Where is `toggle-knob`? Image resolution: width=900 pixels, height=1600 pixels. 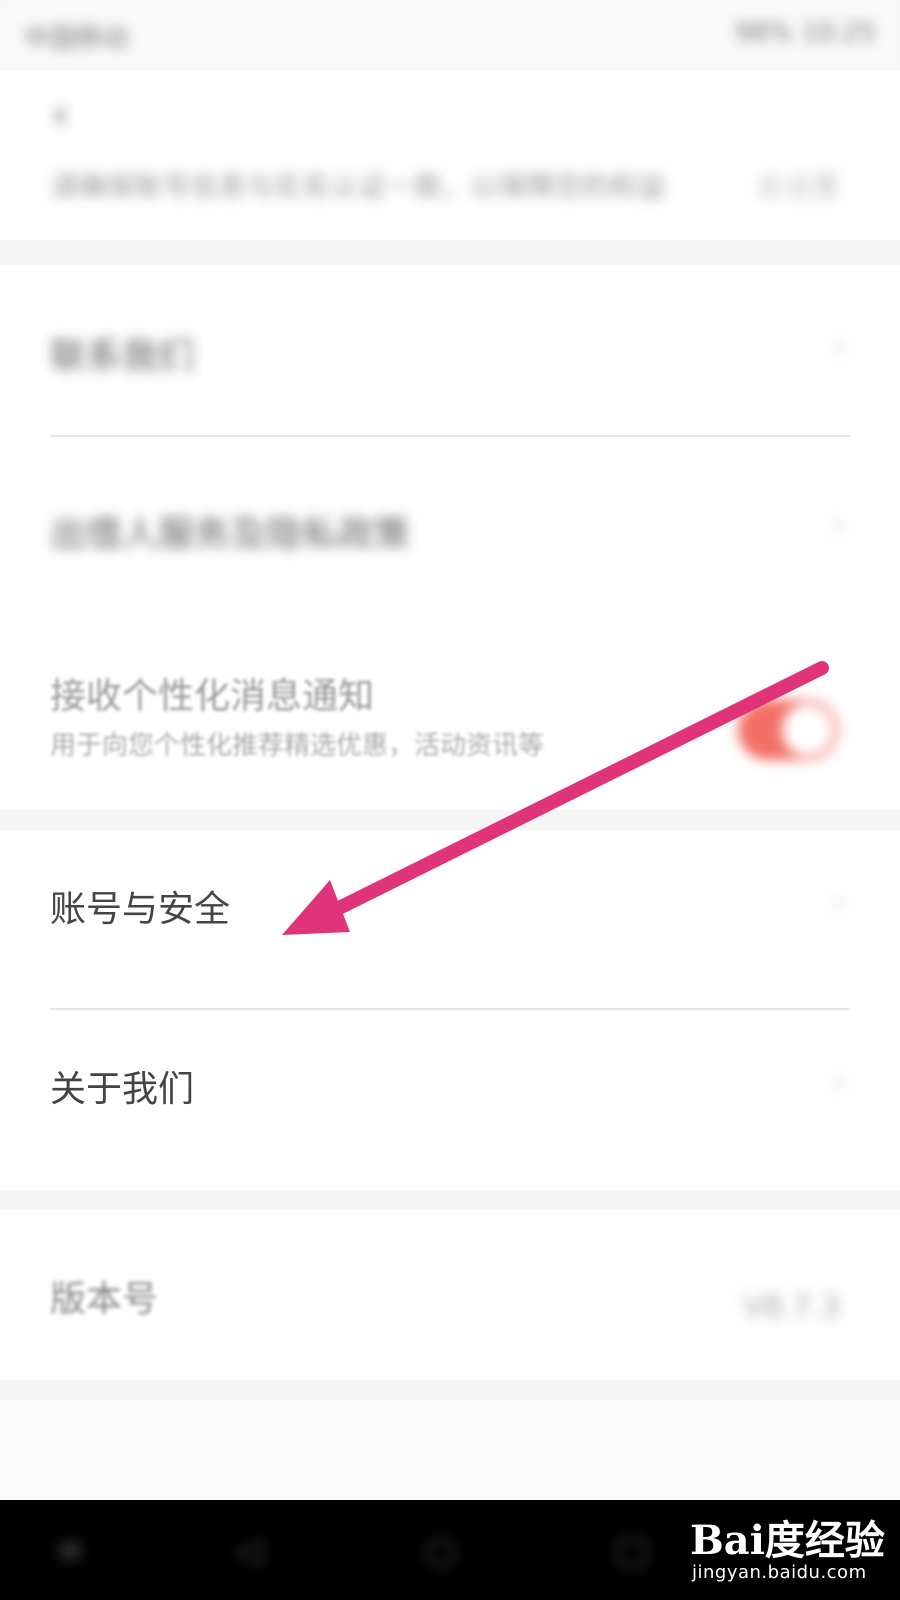 toggle-knob is located at coordinates (808, 730).